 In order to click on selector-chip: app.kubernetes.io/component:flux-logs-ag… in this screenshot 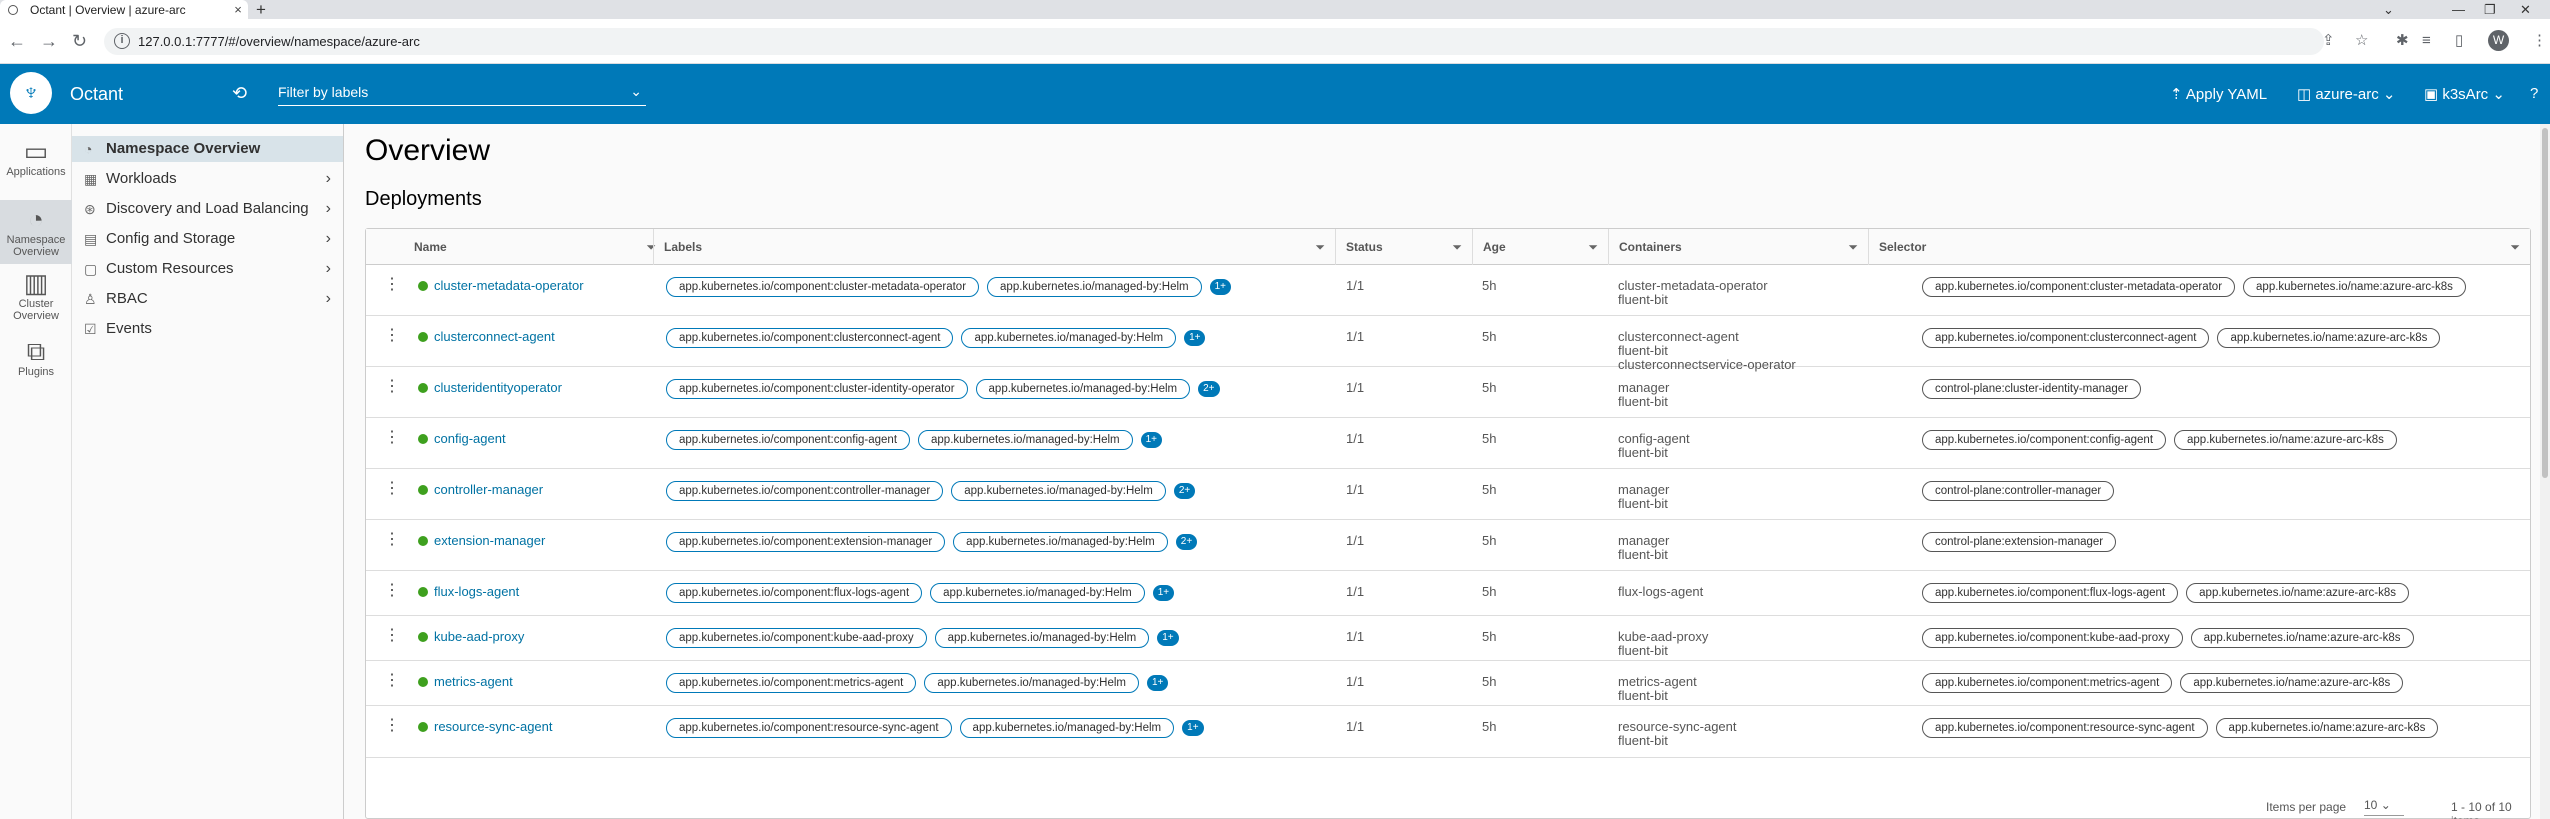, I will do `click(2050, 593)`.